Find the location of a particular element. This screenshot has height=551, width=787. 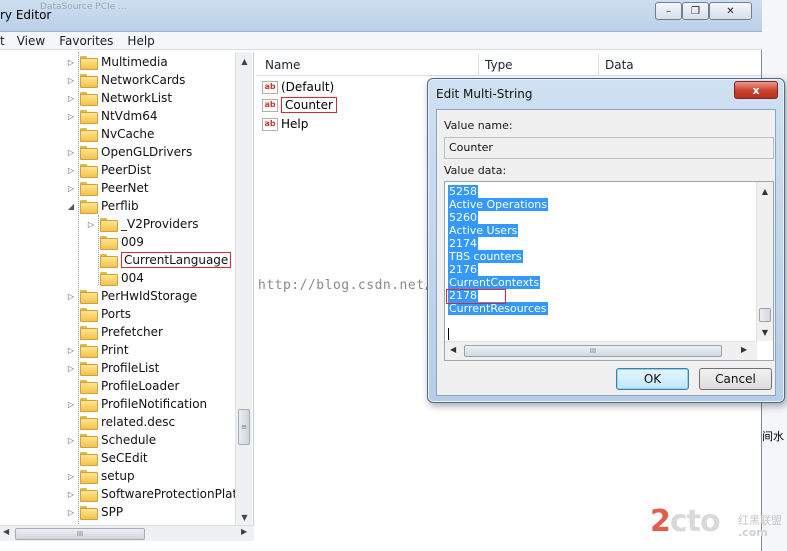

menu-file: t is located at coordinates (2, 41).